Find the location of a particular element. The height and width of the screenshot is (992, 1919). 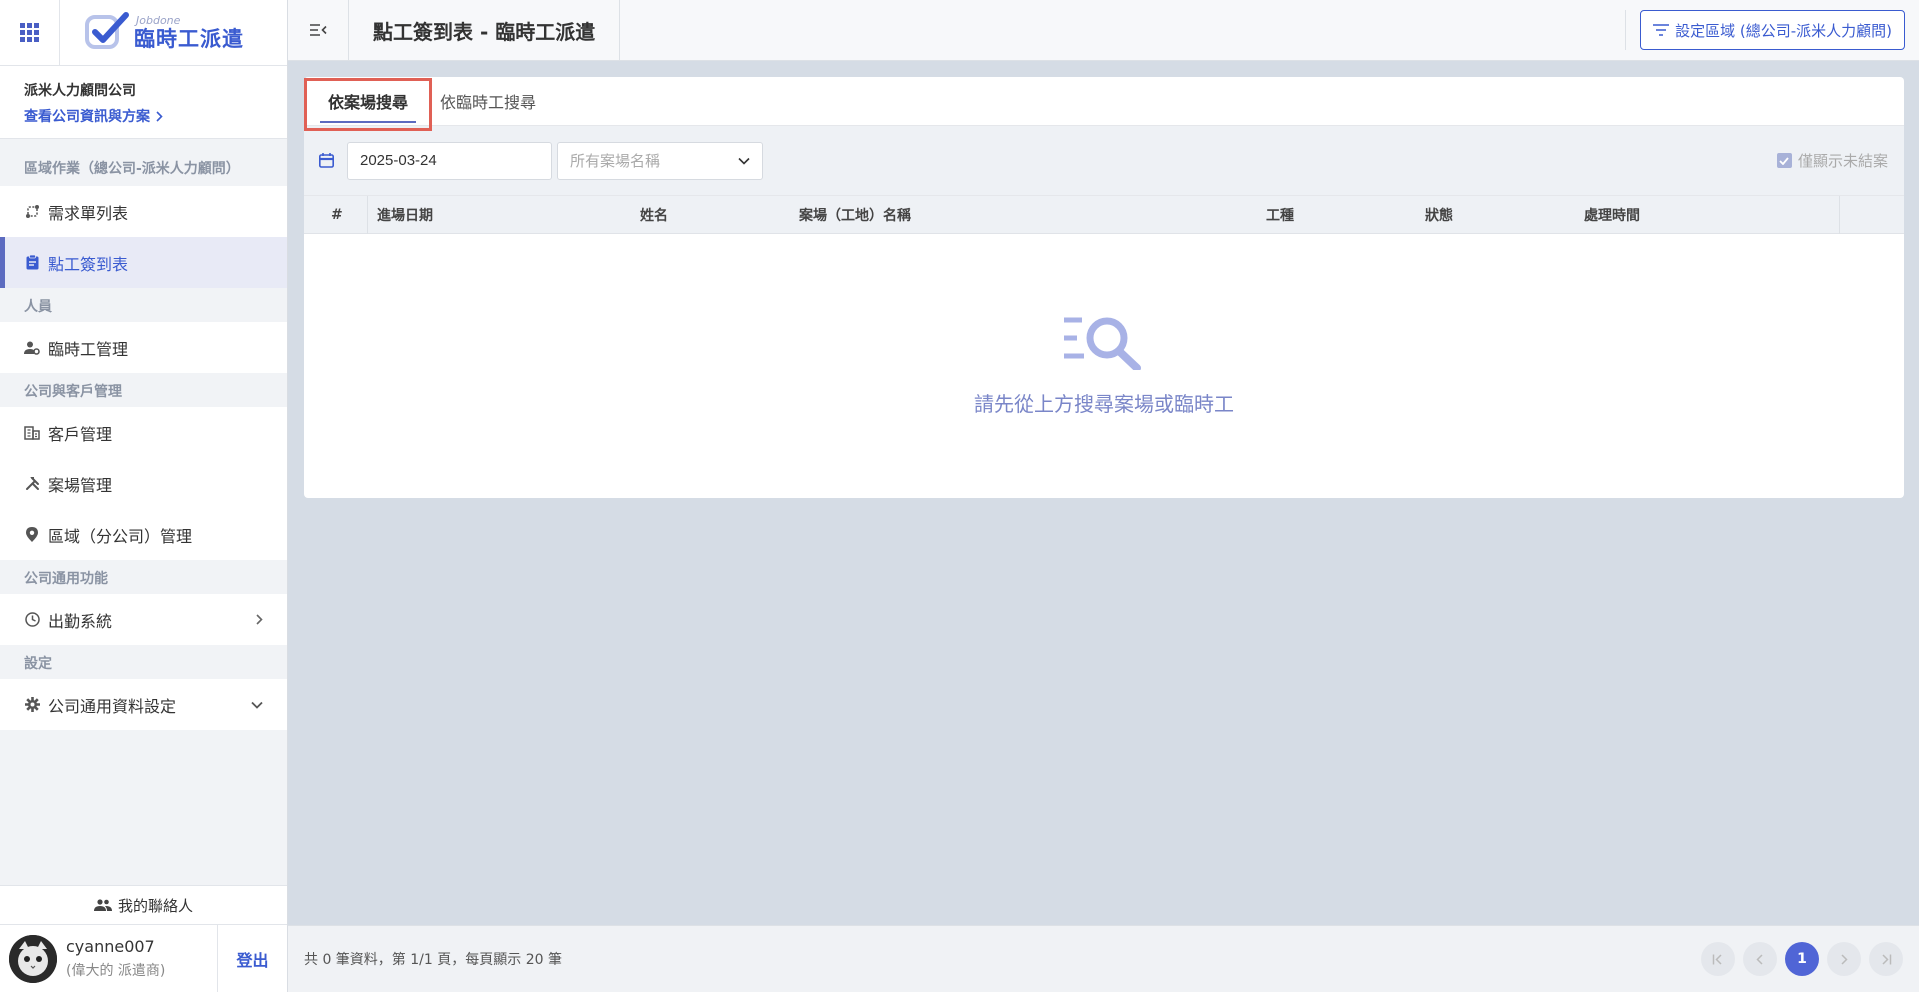

section-title-settings: 設定 is located at coordinates (38, 664).